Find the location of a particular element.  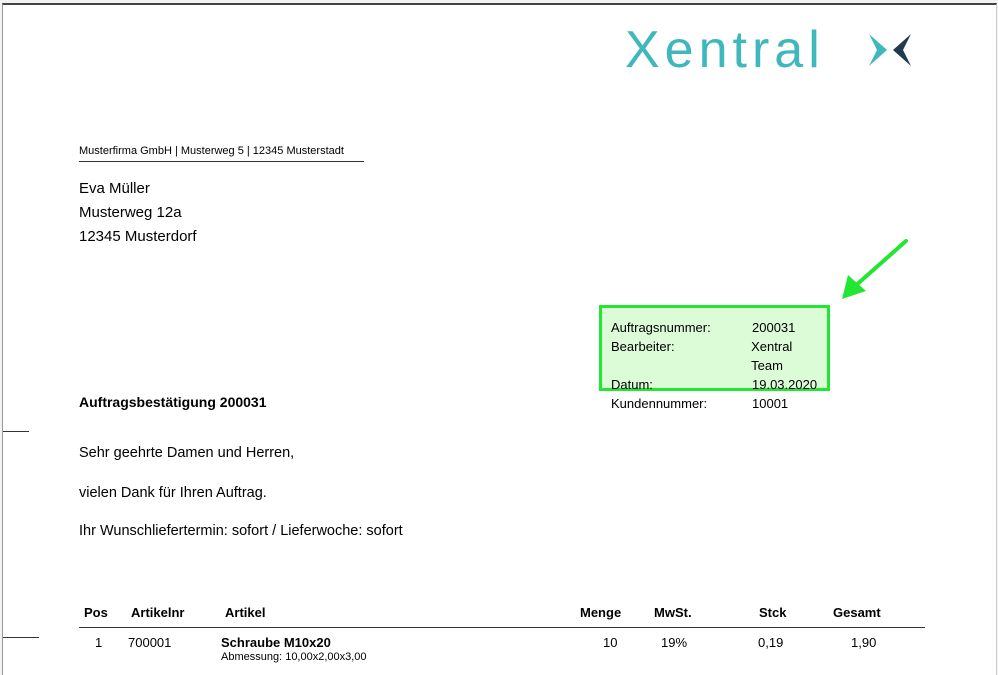

col-header-mwst: MwSt. is located at coordinates (673, 612).